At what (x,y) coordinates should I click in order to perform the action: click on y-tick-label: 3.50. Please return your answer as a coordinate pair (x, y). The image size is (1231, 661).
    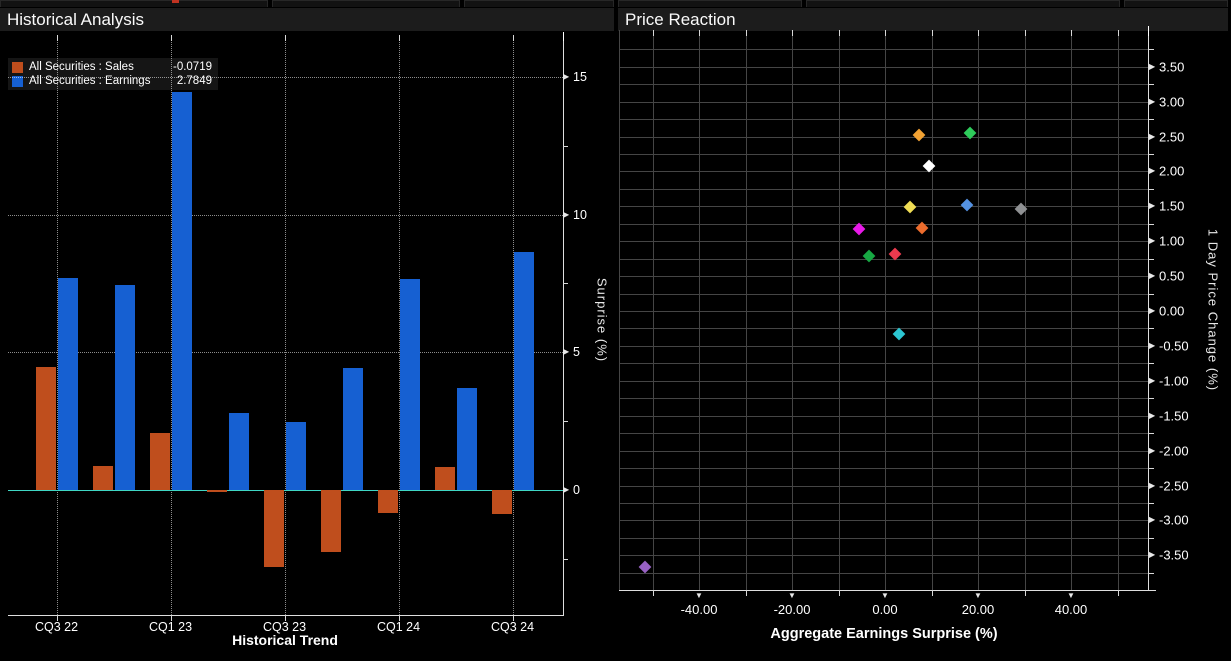
    Looking at the image, I should click on (1172, 67).